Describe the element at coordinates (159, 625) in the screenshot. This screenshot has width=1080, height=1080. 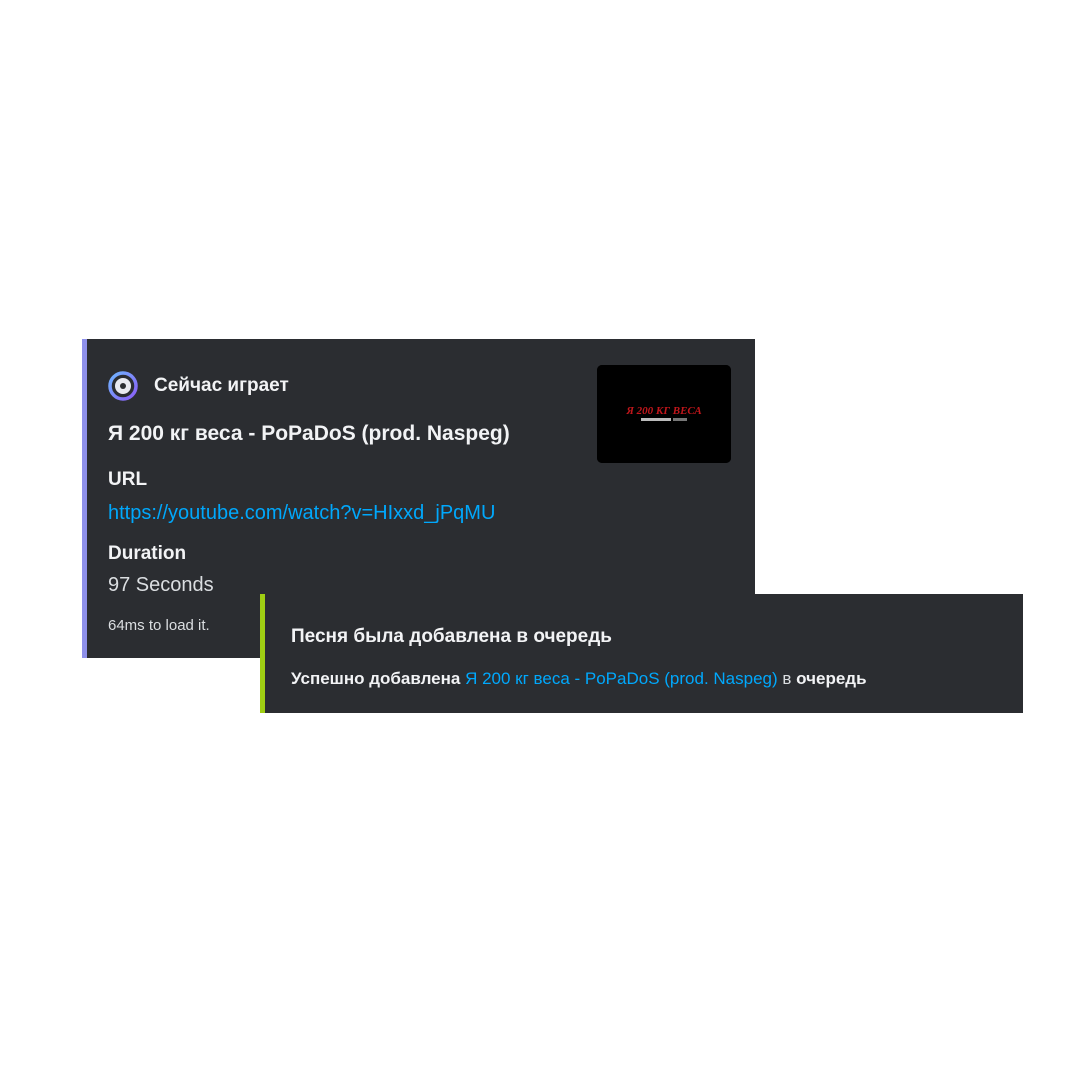
I see `embed-footer: 64ms to load it.` at that location.